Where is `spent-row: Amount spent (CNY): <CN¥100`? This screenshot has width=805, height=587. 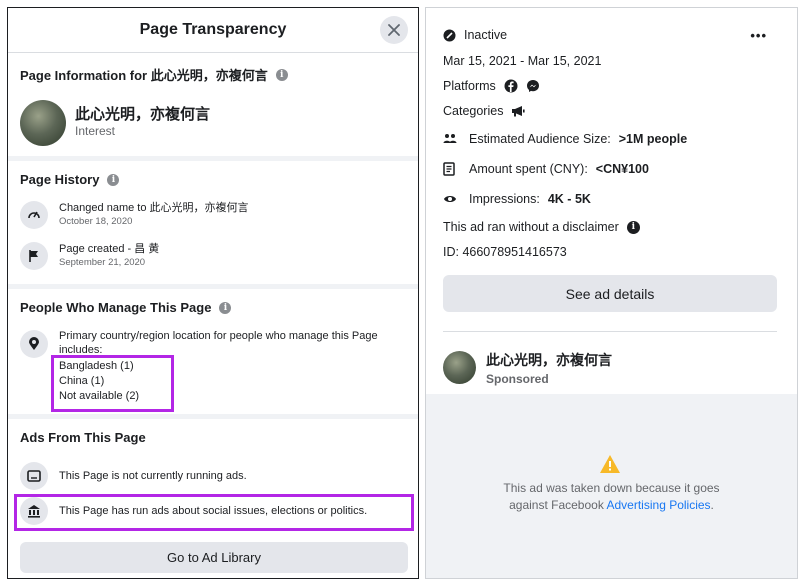
spent-row: Amount spent (CNY): <CN¥100 is located at coordinates (546, 169).